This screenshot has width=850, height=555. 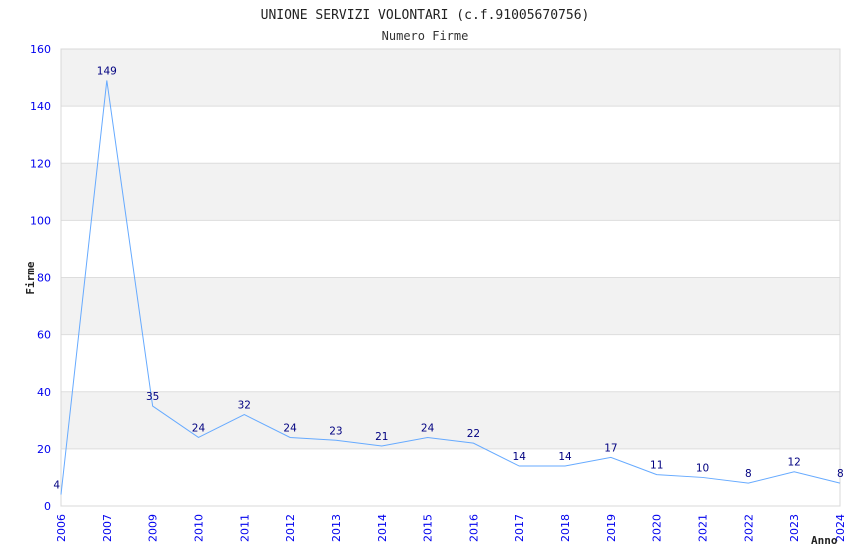 What do you see at coordinates (107, 528) in the screenshot?
I see `x-tick-label: 2007` at bounding box center [107, 528].